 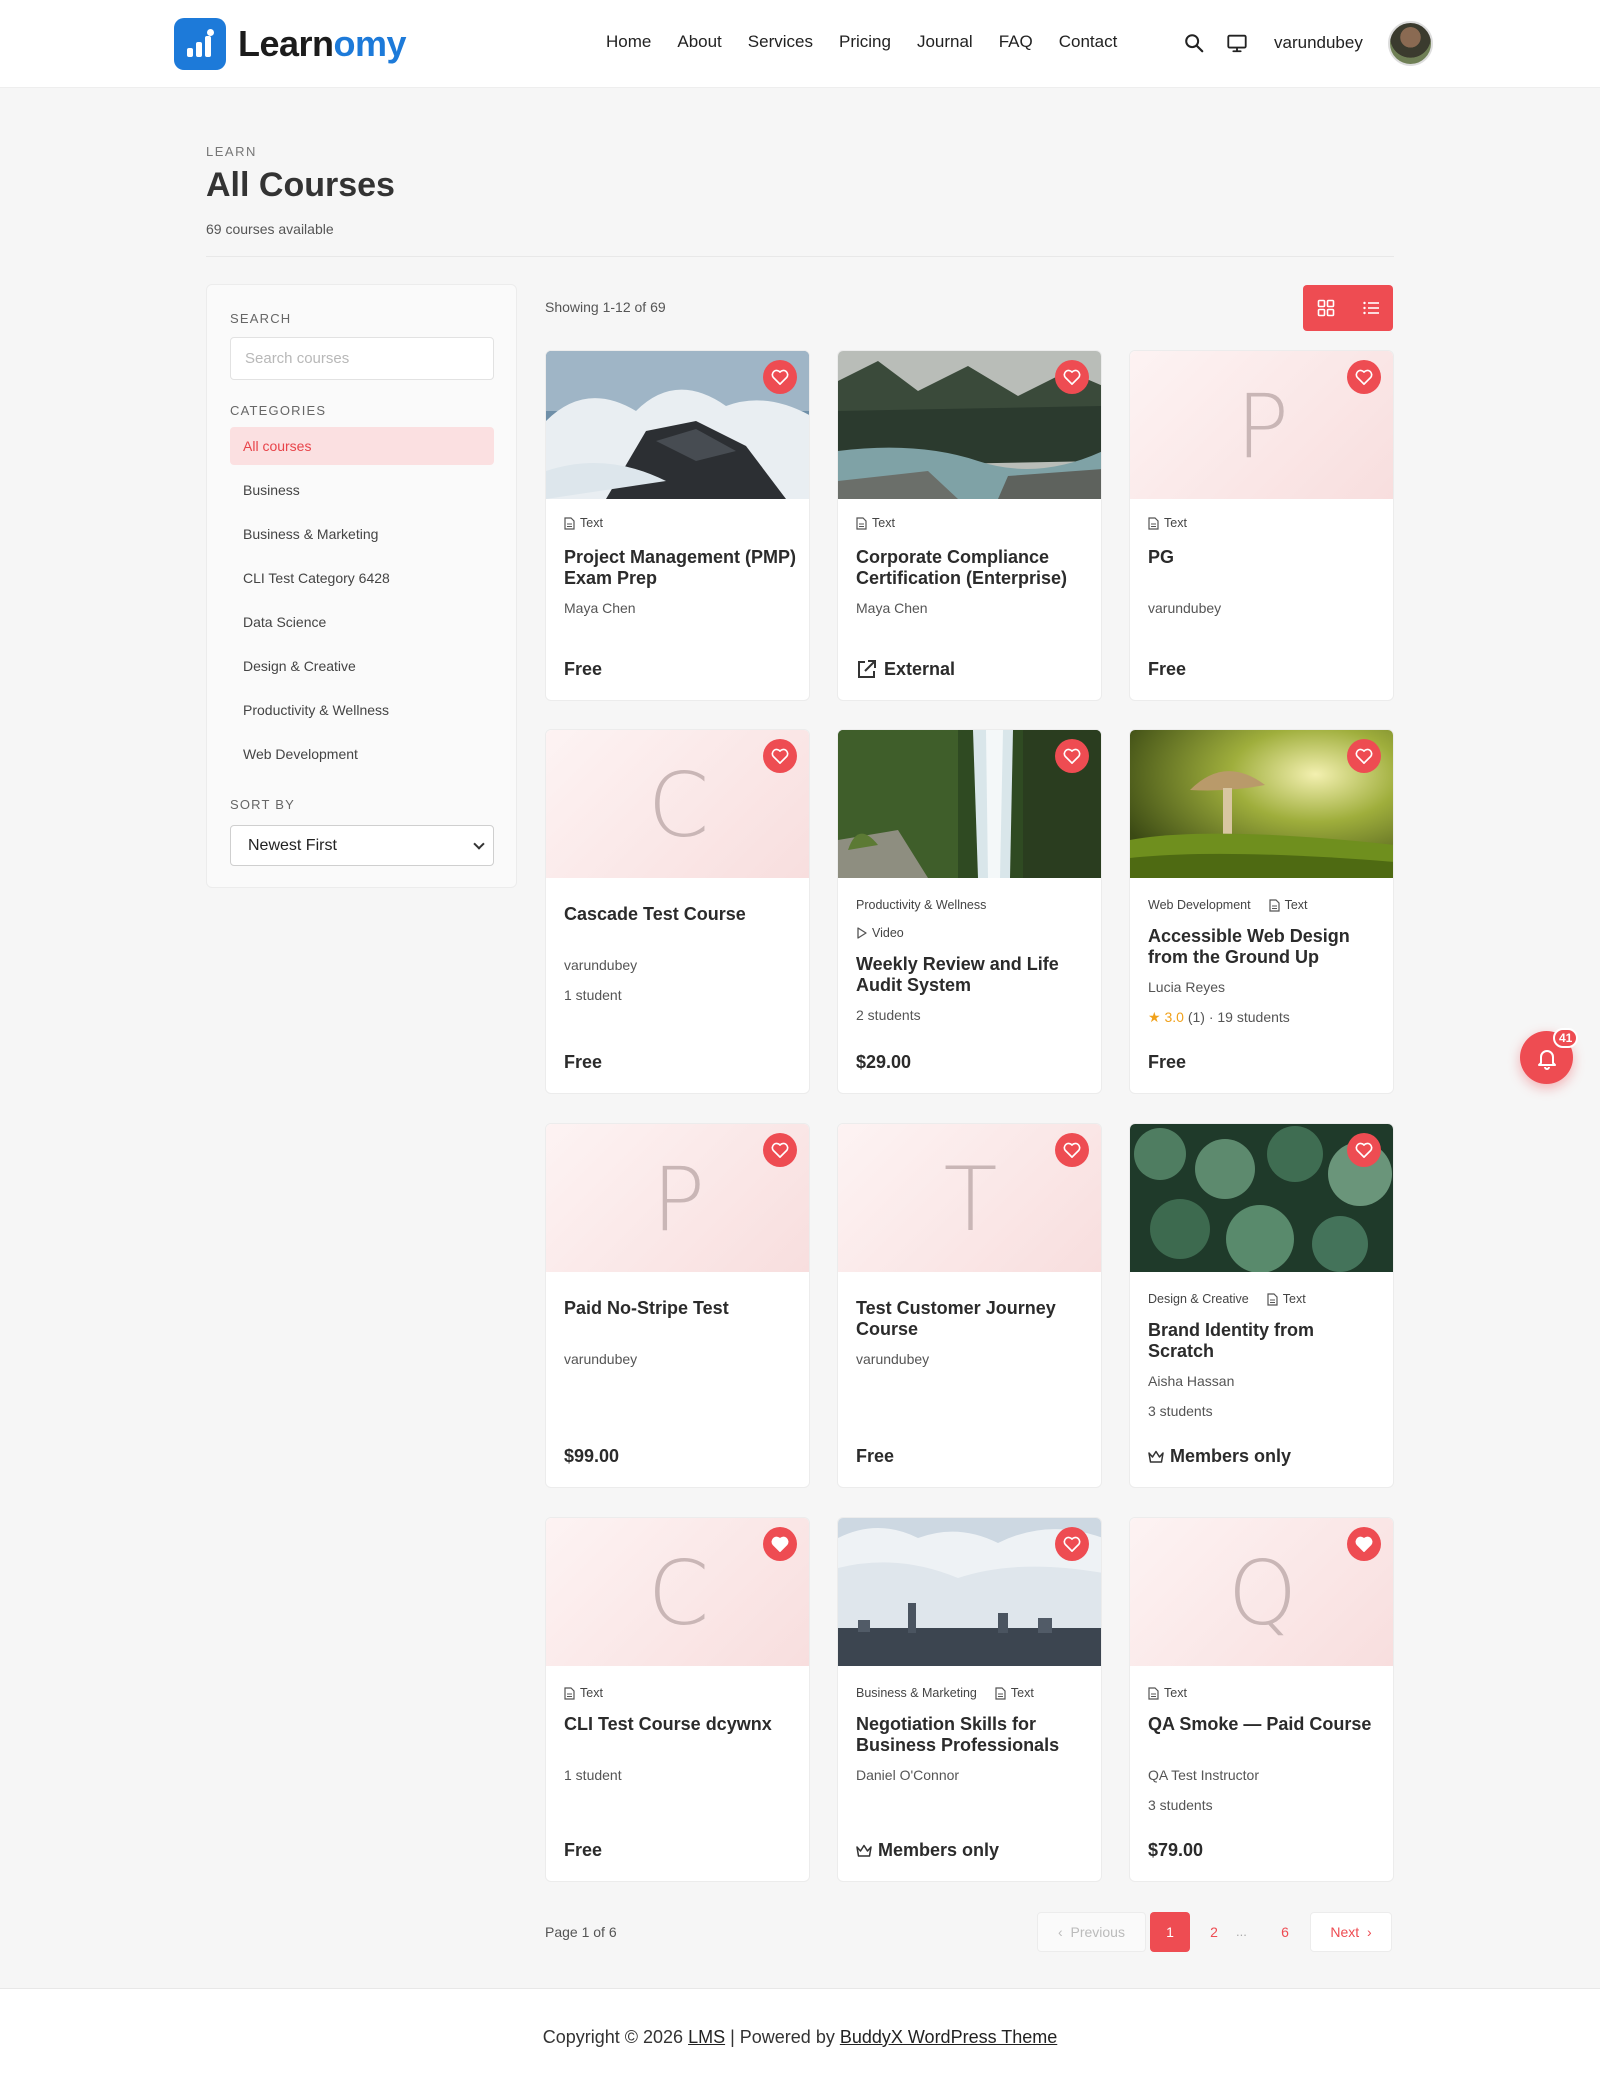 I want to click on category-design-creative: Design & Creative, so click(x=362, y=669).